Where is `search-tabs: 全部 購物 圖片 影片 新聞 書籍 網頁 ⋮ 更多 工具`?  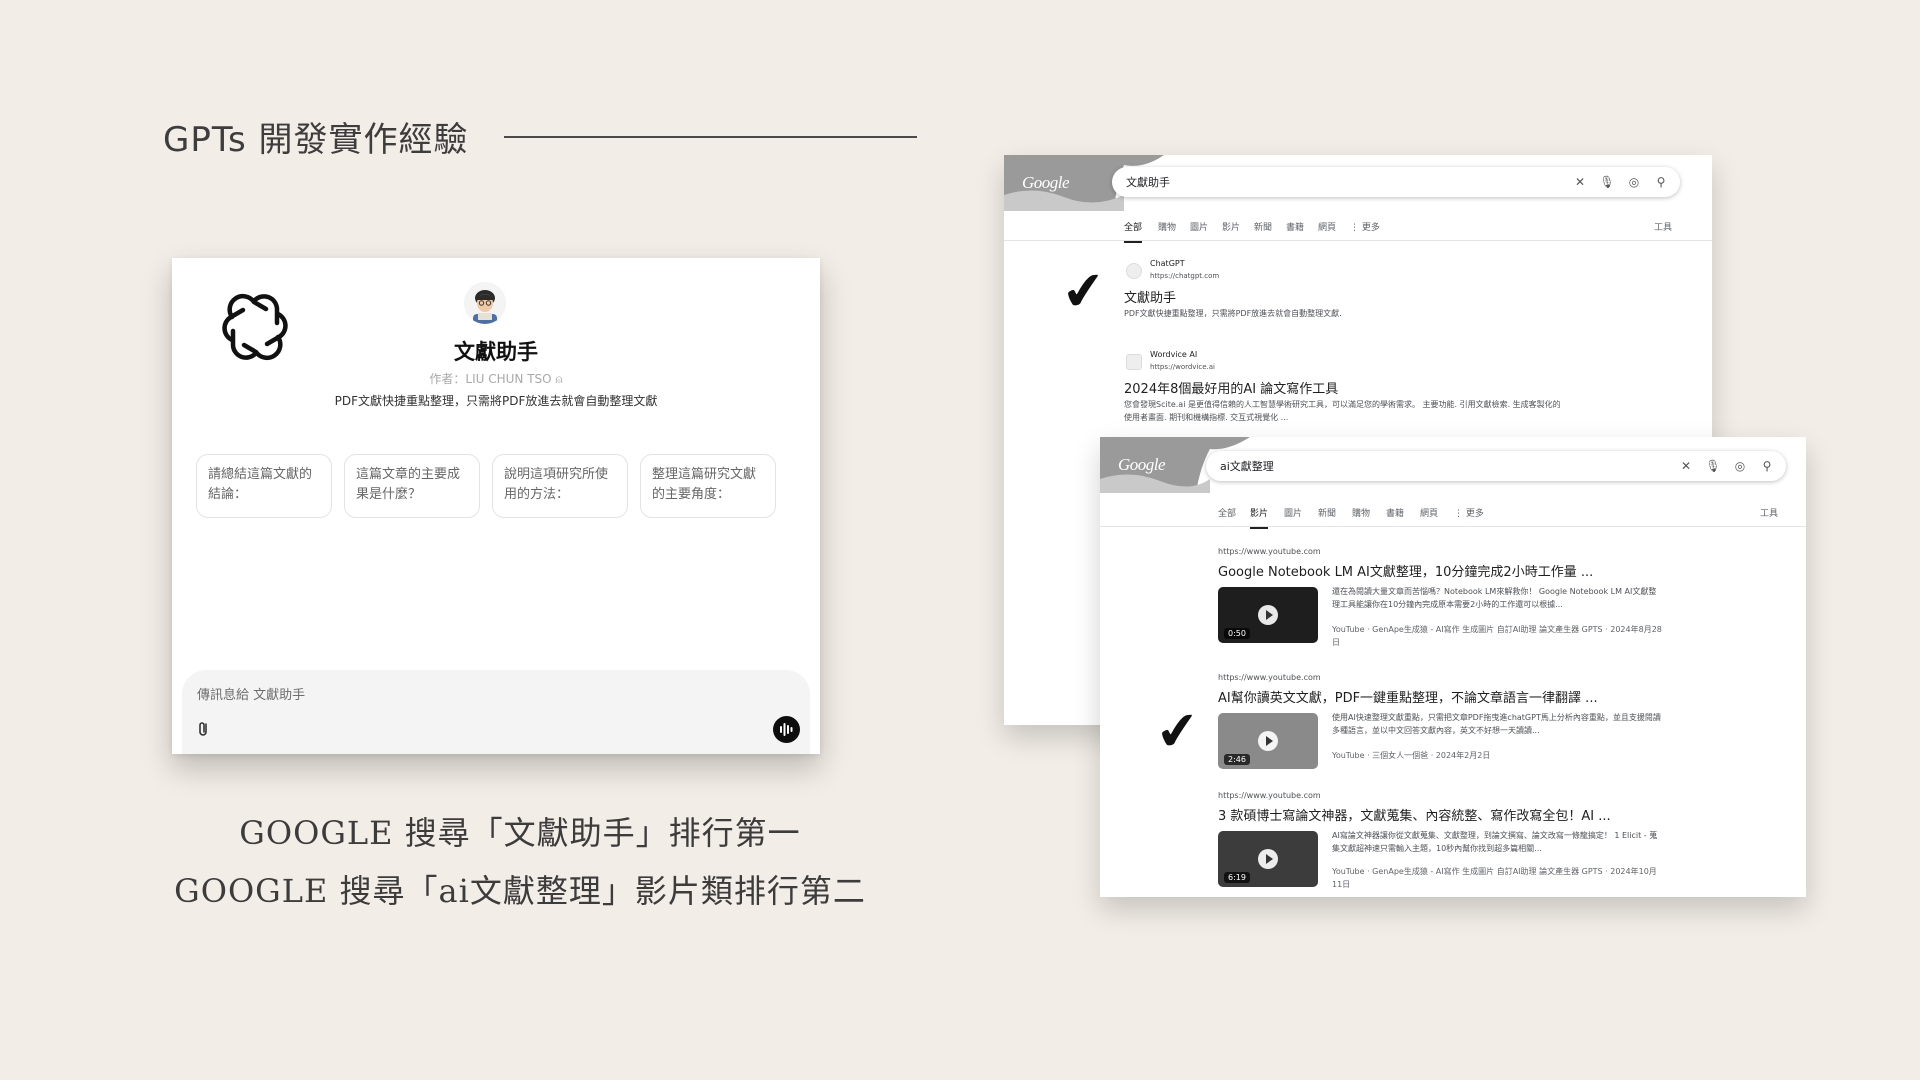 search-tabs: 全部 購物 圖片 影片 新聞 書籍 網頁 ⋮ 更多 工具 is located at coordinates (1358, 229).